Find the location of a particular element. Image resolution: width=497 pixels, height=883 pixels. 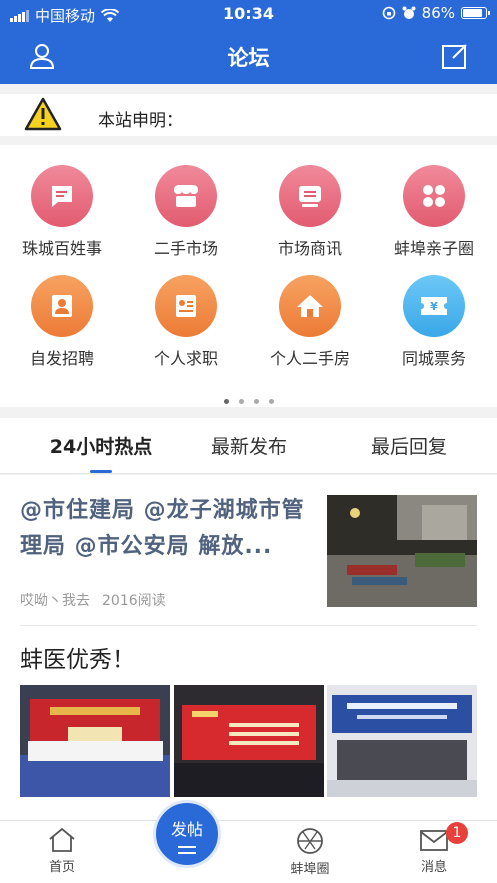

page-title: 论坛 is located at coordinates (248, 58).